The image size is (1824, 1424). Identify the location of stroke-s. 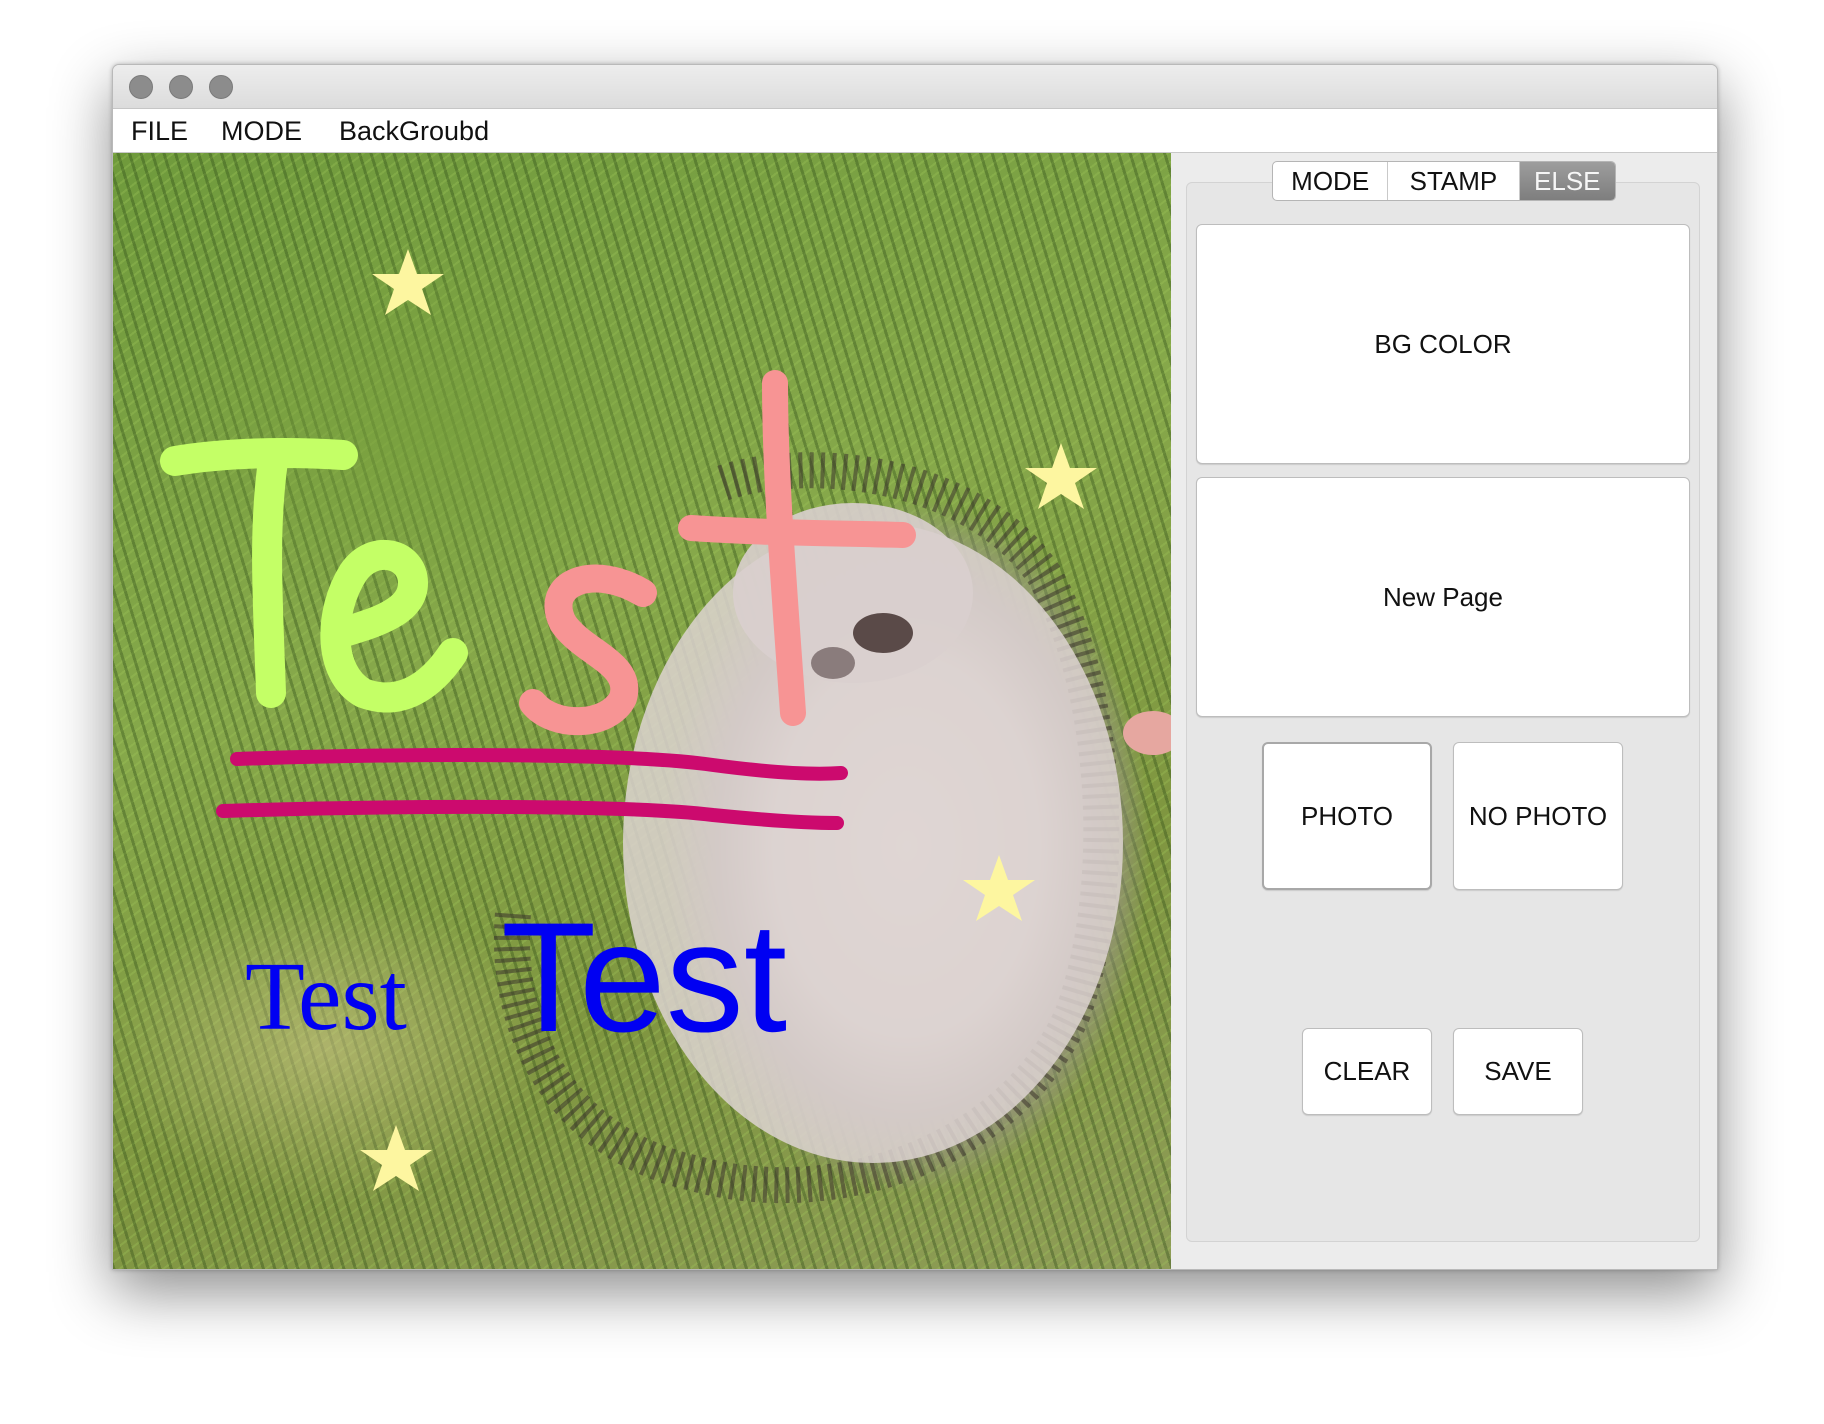
(588, 650).